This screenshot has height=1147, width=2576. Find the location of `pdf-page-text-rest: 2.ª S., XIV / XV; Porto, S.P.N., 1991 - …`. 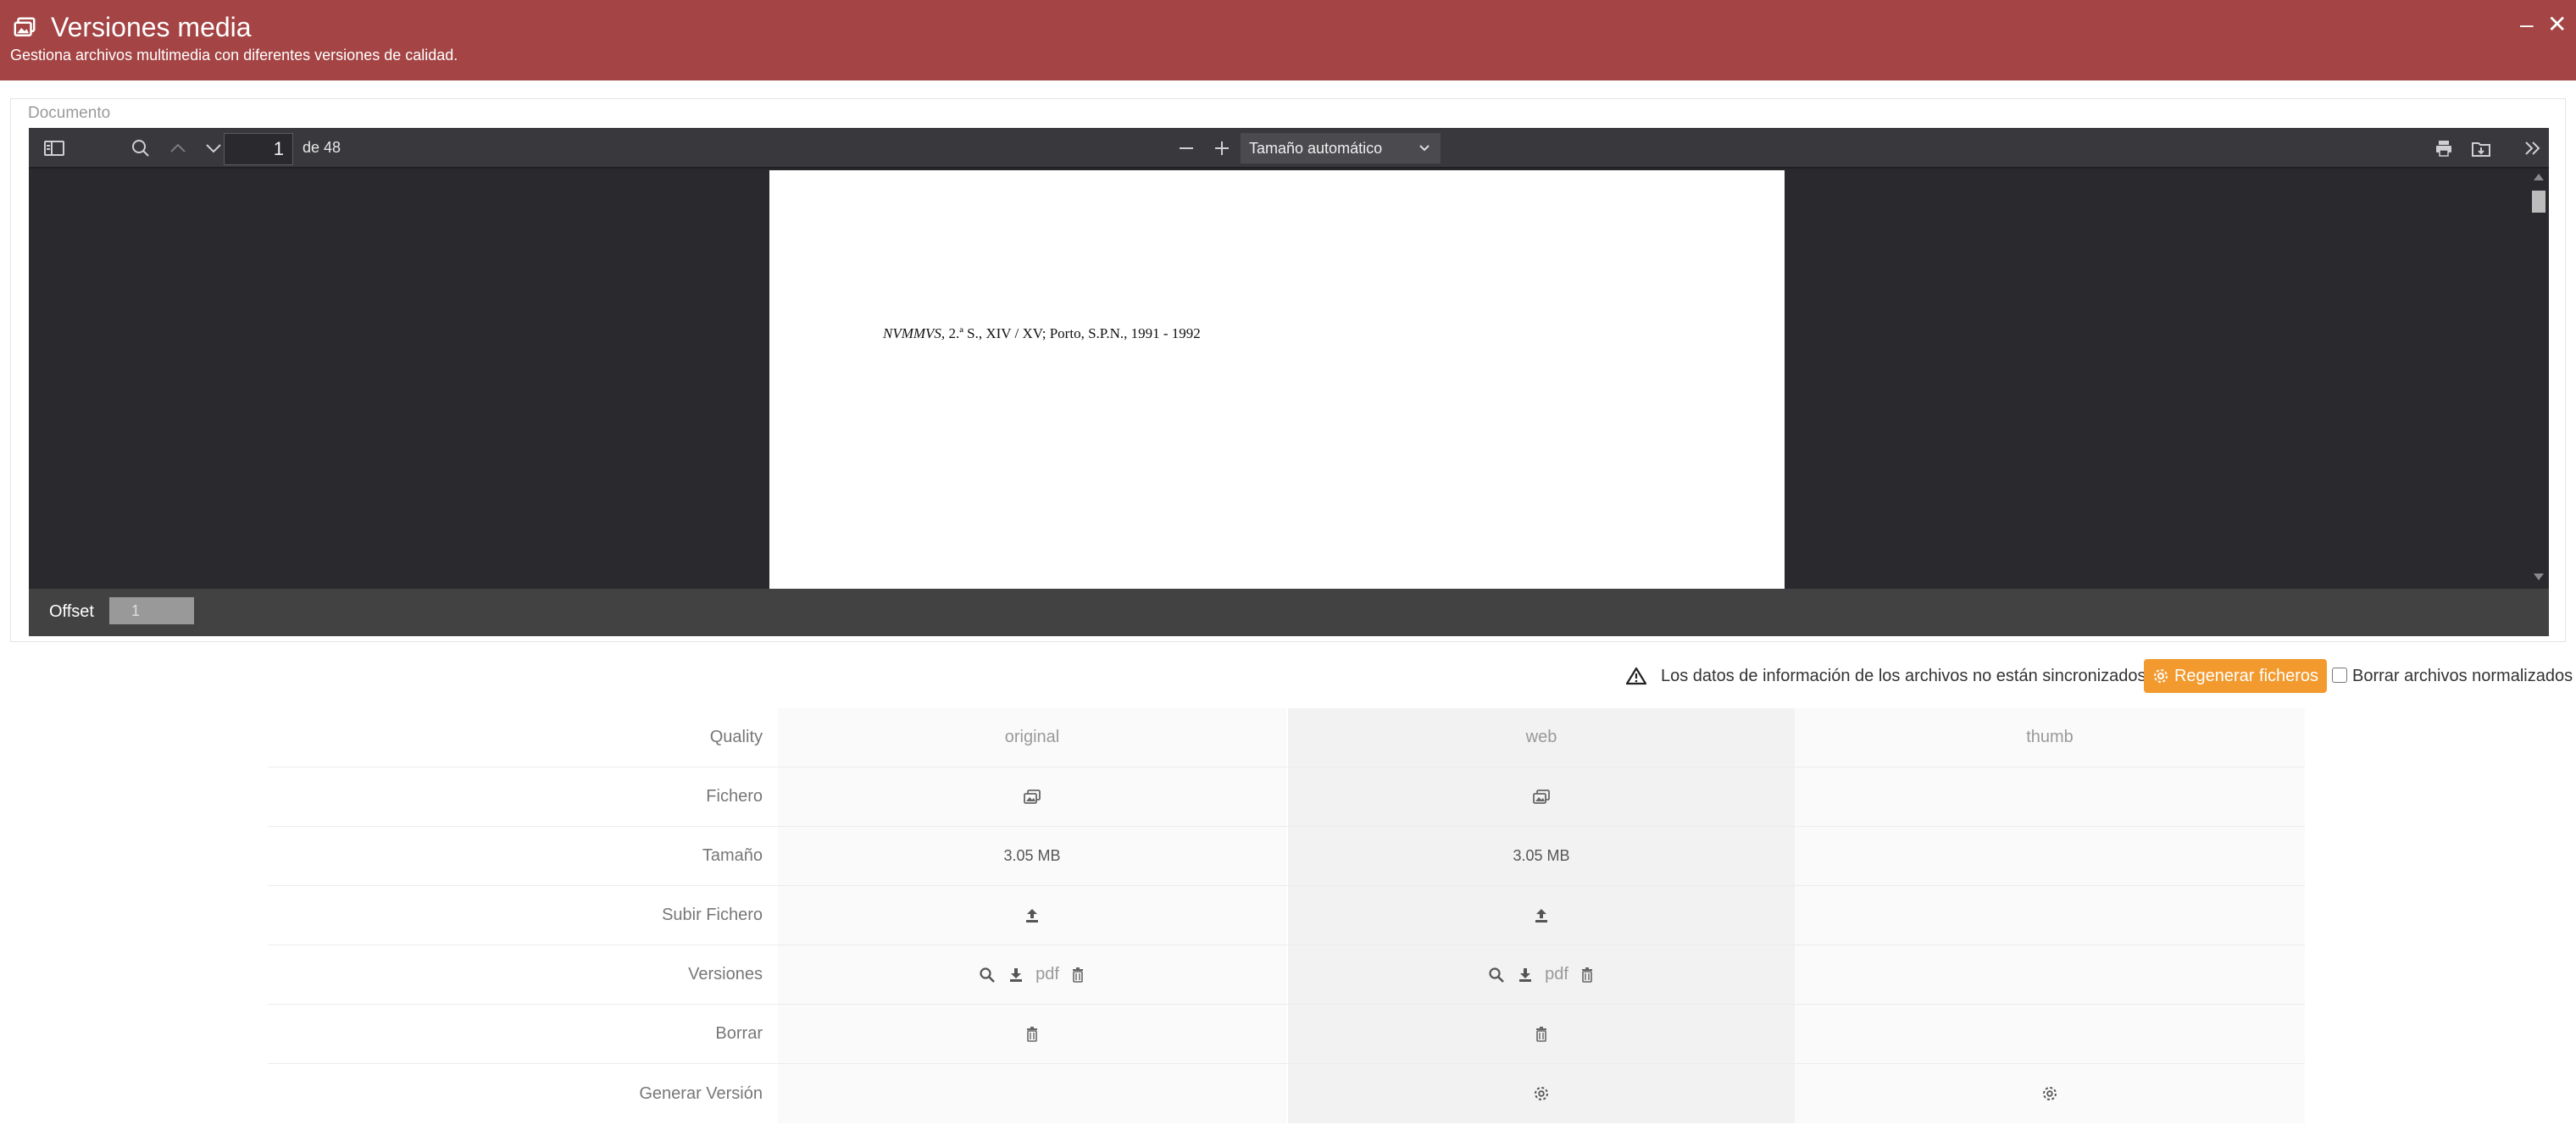

pdf-page-text-rest: 2.ª S., XIV / XV; Porto, S.P.N., 1991 - … is located at coordinates (1073, 333).